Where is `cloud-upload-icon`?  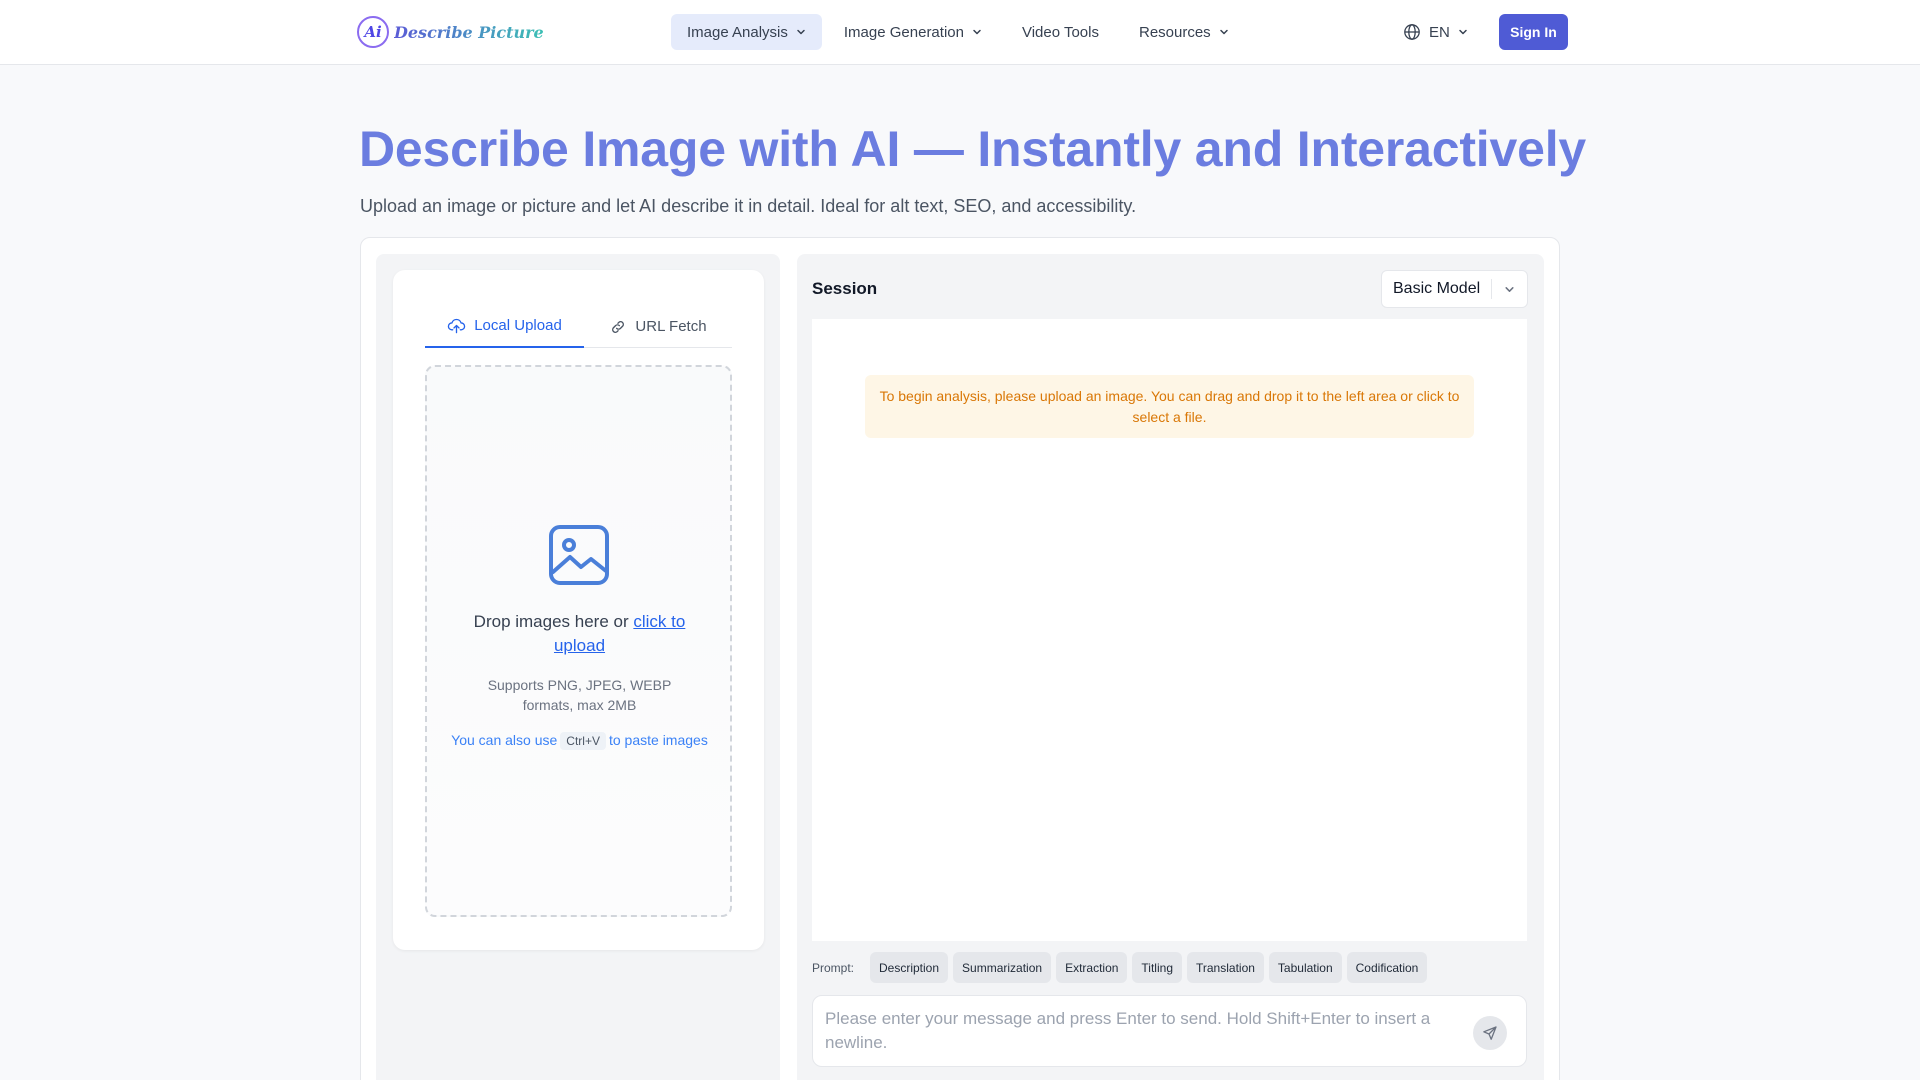 cloud-upload-icon is located at coordinates (457, 326).